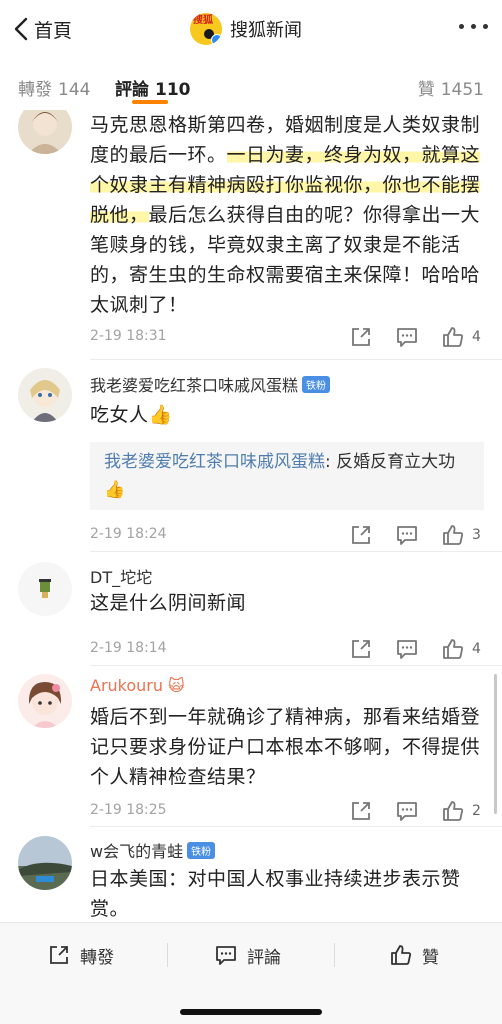  Describe the element at coordinates (21, 29) in the screenshot. I see `chevron-left-icon` at that location.